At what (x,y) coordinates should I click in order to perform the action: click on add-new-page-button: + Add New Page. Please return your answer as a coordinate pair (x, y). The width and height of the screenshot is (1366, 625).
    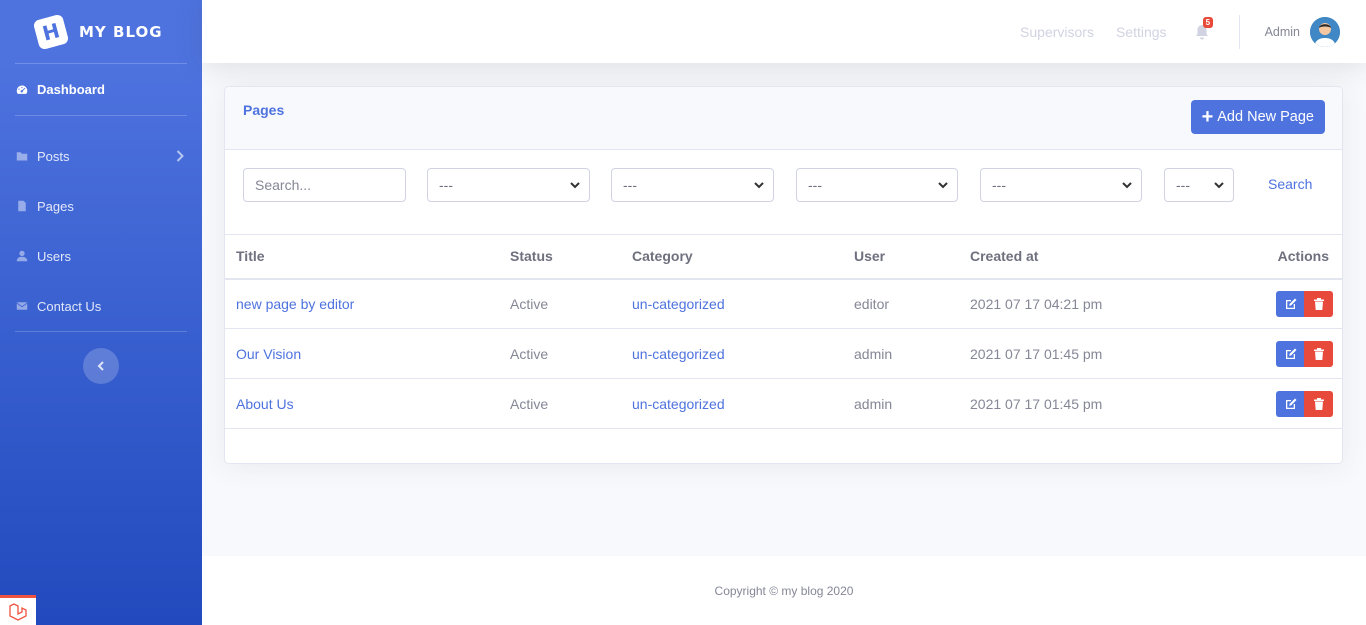
    Looking at the image, I should click on (1257, 117).